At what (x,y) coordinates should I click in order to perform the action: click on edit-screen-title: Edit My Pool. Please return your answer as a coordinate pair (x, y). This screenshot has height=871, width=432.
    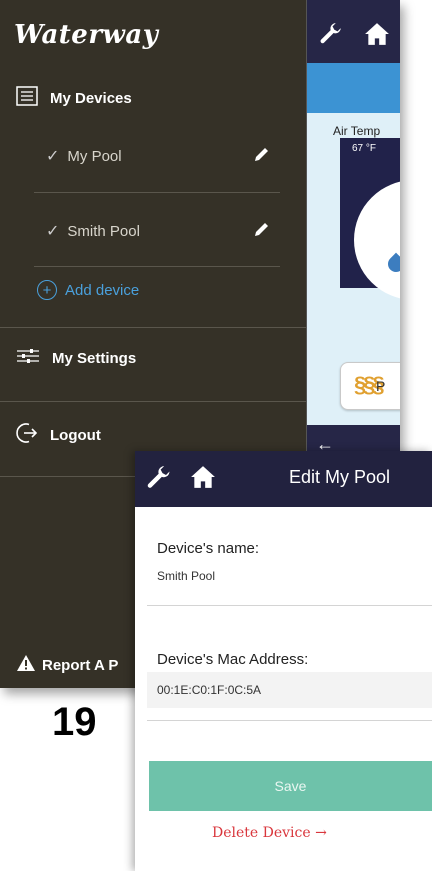
    Looking at the image, I should click on (340, 477).